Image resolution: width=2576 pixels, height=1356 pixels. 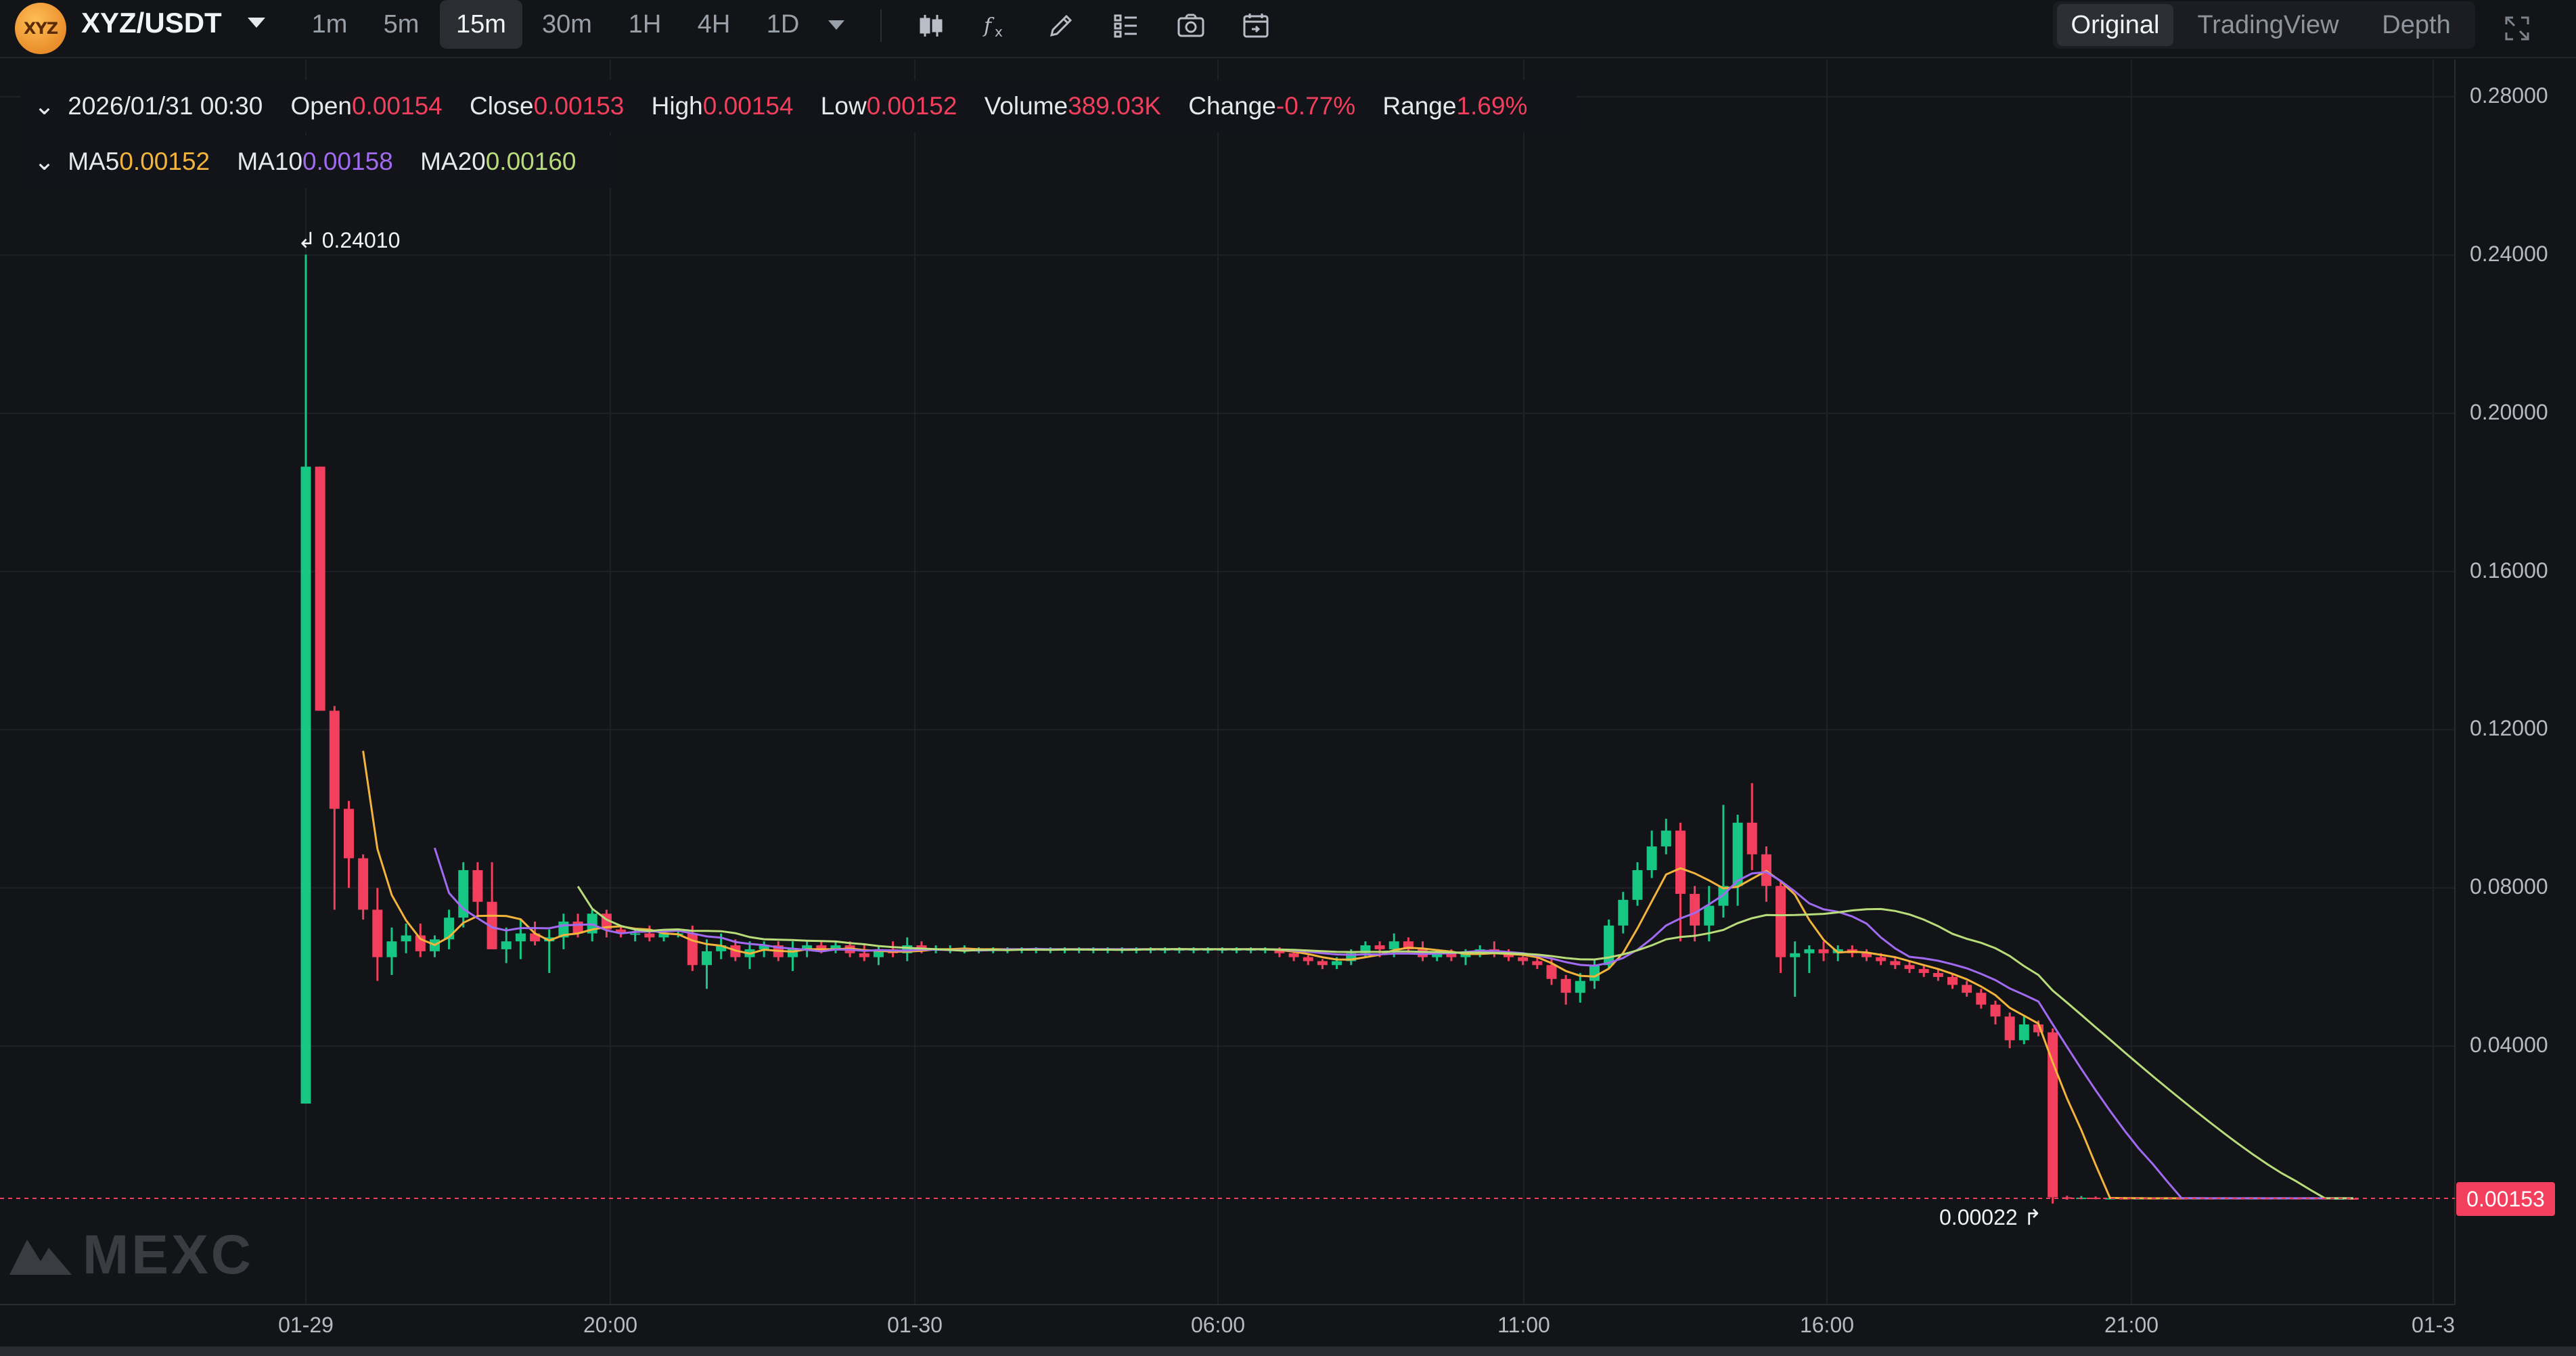 I want to click on tab-depth: Depth, so click(x=2416, y=25).